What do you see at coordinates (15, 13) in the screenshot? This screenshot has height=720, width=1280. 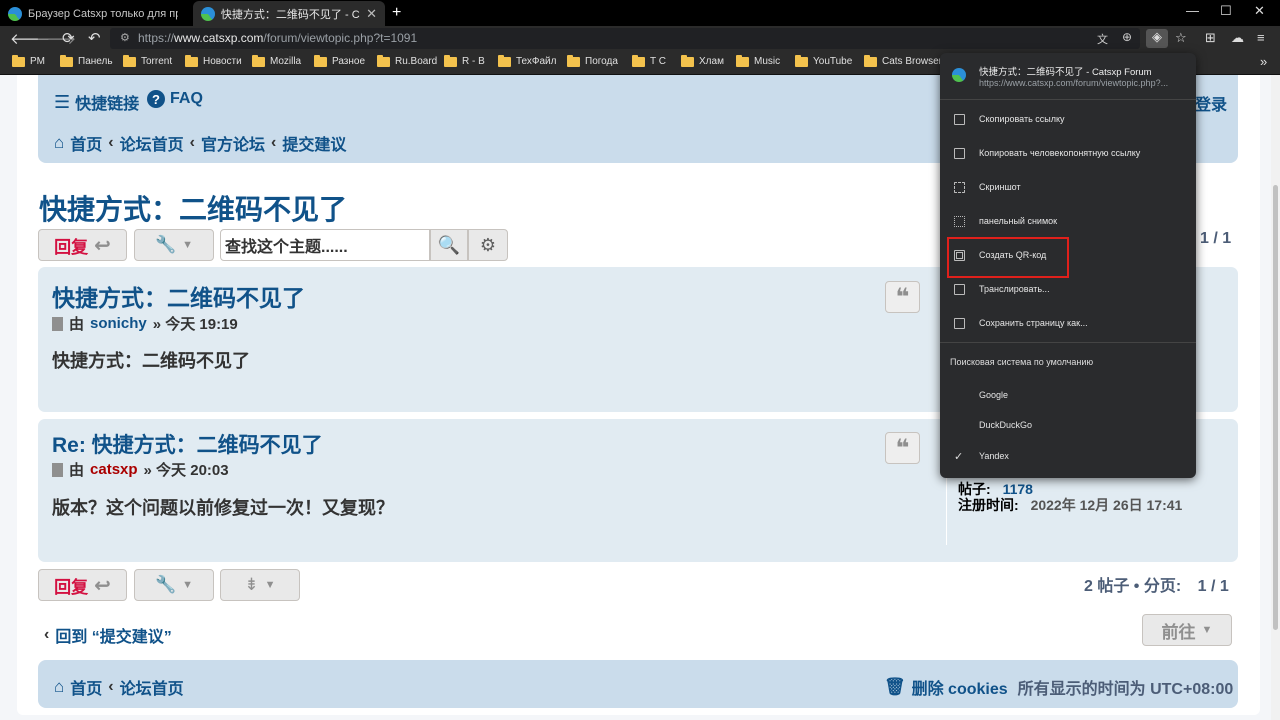 I see `catsxp-favicon-icon` at bounding box center [15, 13].